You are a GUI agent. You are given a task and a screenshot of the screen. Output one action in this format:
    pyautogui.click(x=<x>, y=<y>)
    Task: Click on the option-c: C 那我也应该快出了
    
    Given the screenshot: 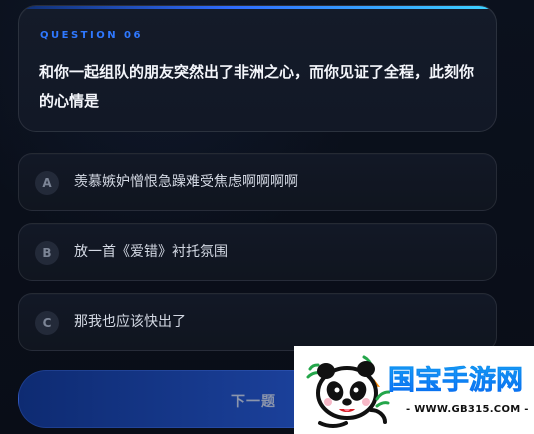 What is the action you would take?
    pyautogui.click(x=257, y=322)
    